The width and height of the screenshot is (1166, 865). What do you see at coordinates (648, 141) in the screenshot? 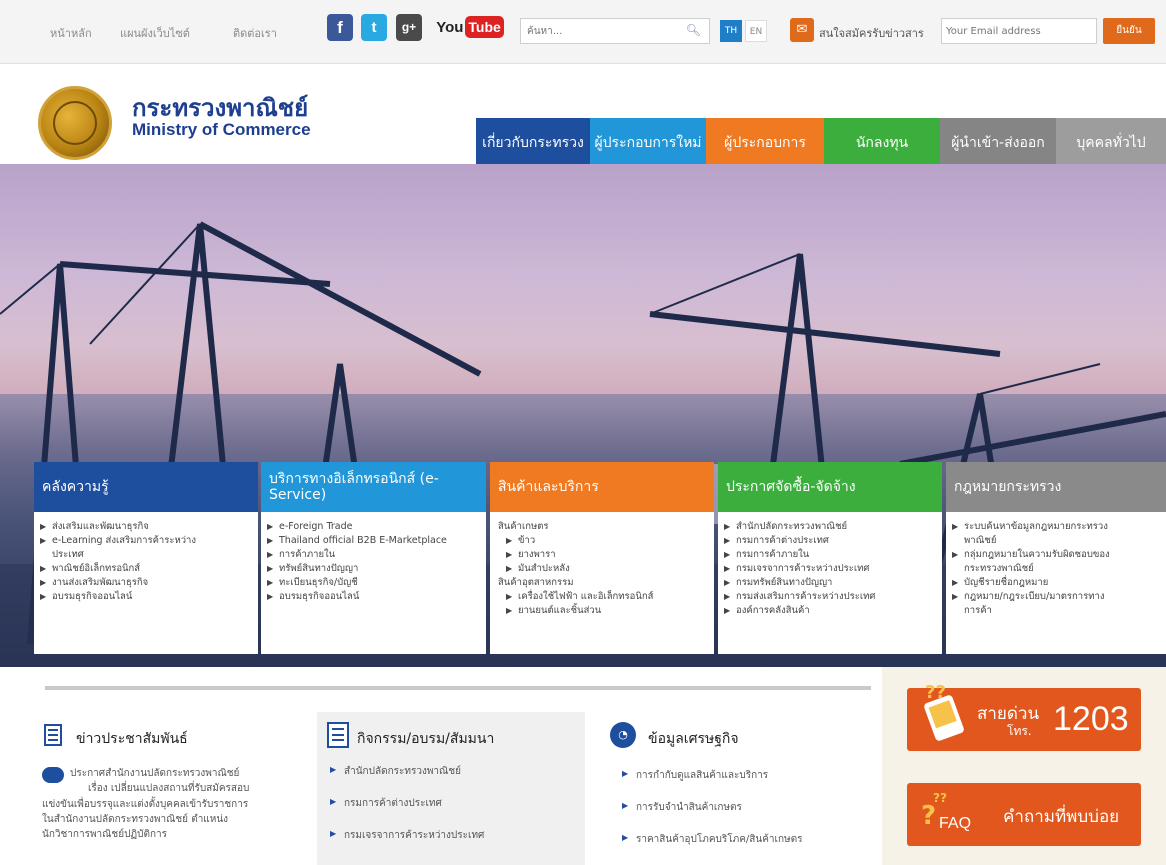
I see `nav-new-entrepreneurs: ผู้ประกอบการใหม่` at bounding box center [648, 141].